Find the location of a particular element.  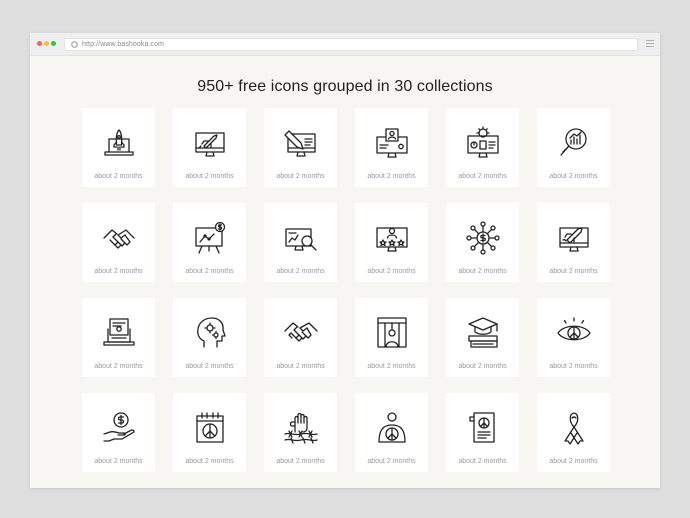

monitor-profile-card-icon is located at coordinates (392, 143).